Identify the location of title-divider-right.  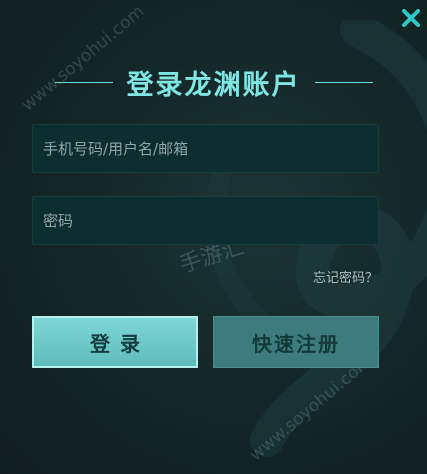
(343, 82).